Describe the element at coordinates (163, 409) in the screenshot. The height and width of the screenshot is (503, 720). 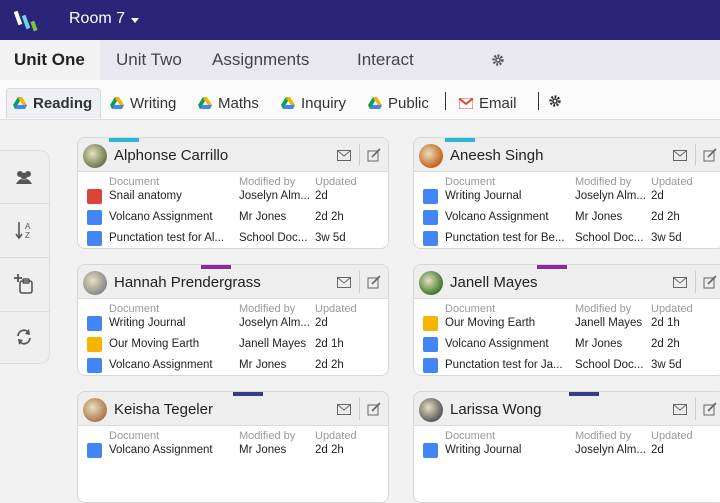
I see `student-name: Keisha Tegeler` at that location.